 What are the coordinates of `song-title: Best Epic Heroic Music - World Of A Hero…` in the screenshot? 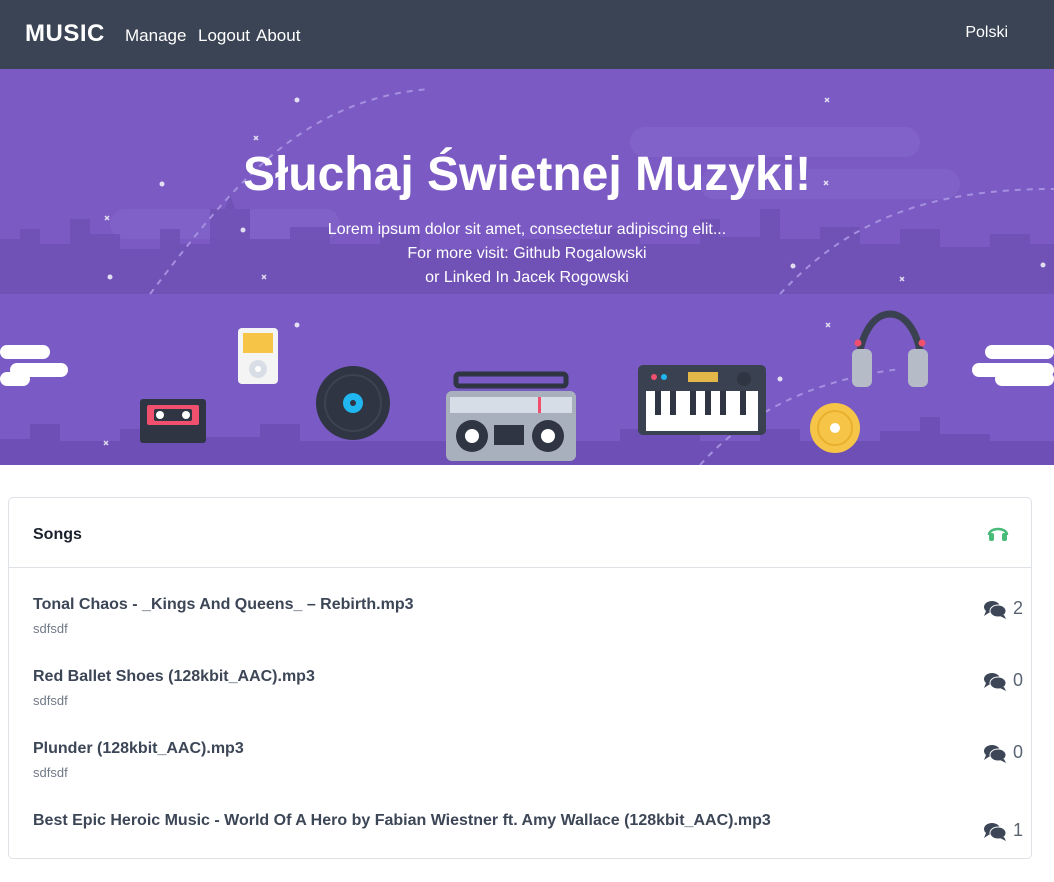 It's located at (402, 821).